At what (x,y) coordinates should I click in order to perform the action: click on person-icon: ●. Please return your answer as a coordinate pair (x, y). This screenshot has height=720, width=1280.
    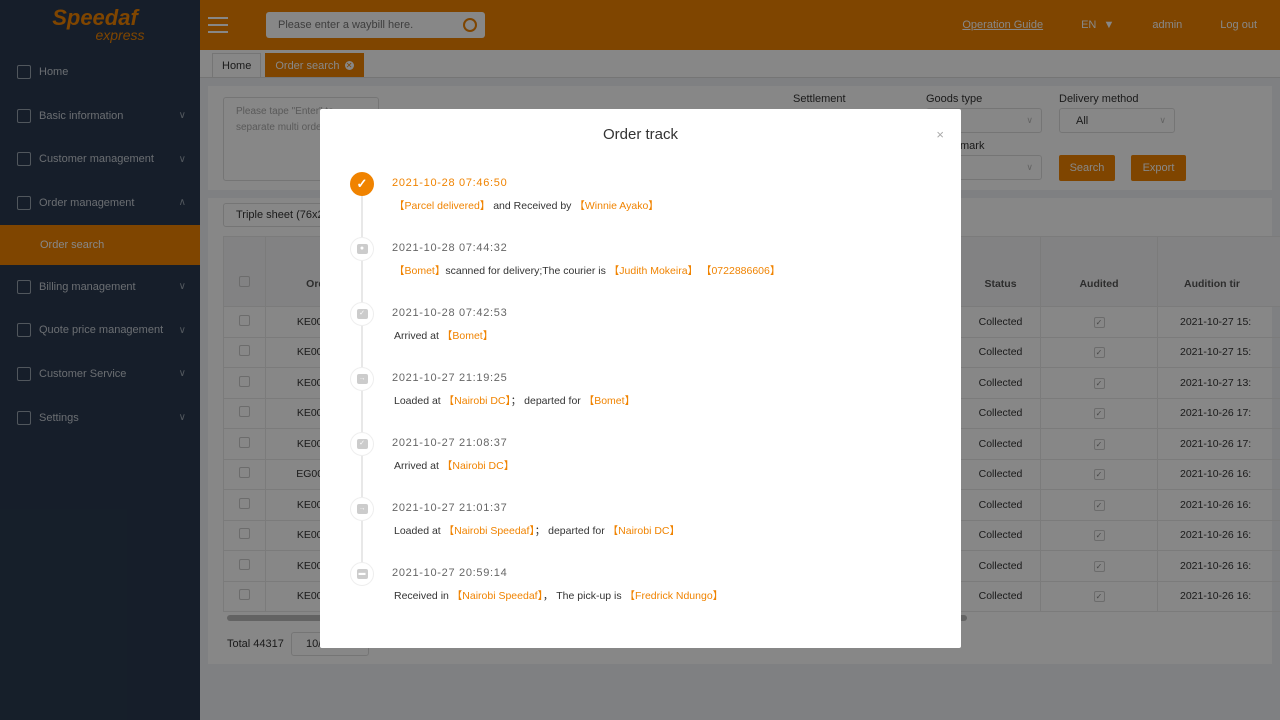
    Looking at the image, I should click on (362, 249).